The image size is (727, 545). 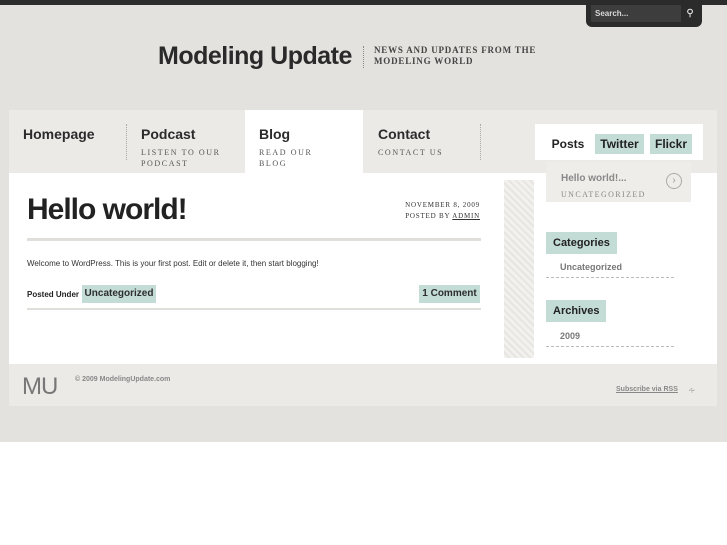 I want to click on categories-heading: Categories, so click(x=581, y=243).